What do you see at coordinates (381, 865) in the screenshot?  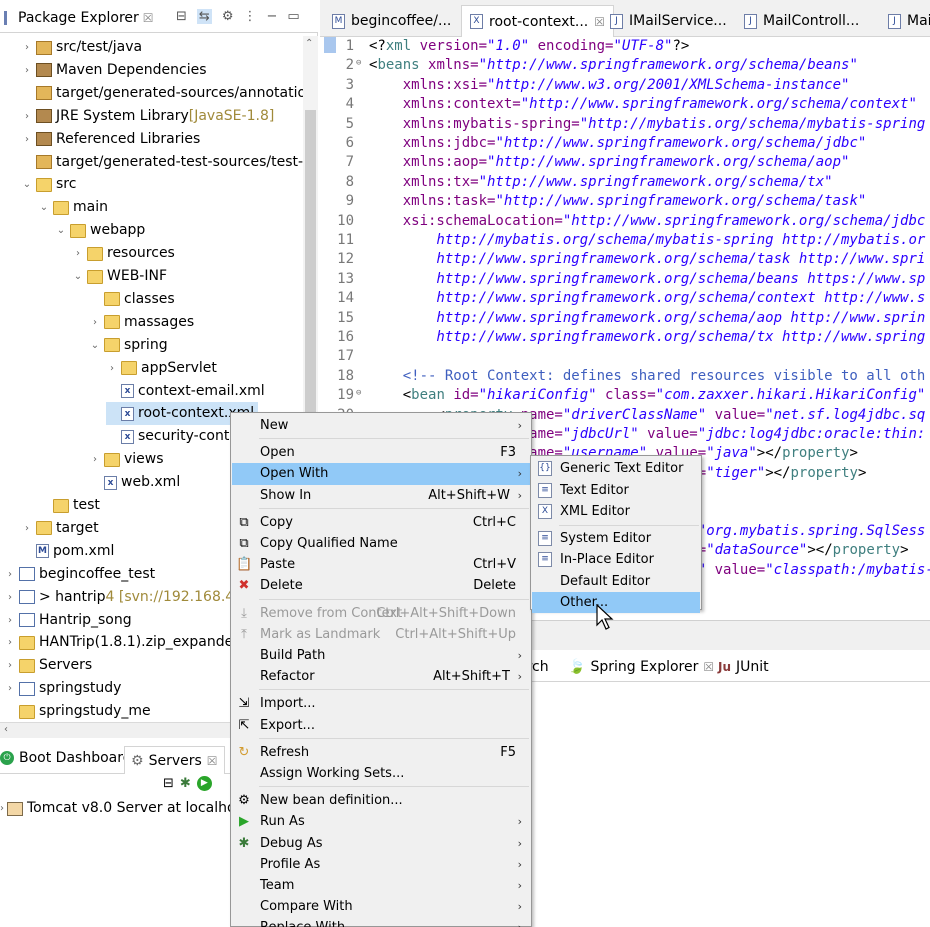 I see `menu-item-profile-as: Profile As ›` at bounding box center [381, 865].